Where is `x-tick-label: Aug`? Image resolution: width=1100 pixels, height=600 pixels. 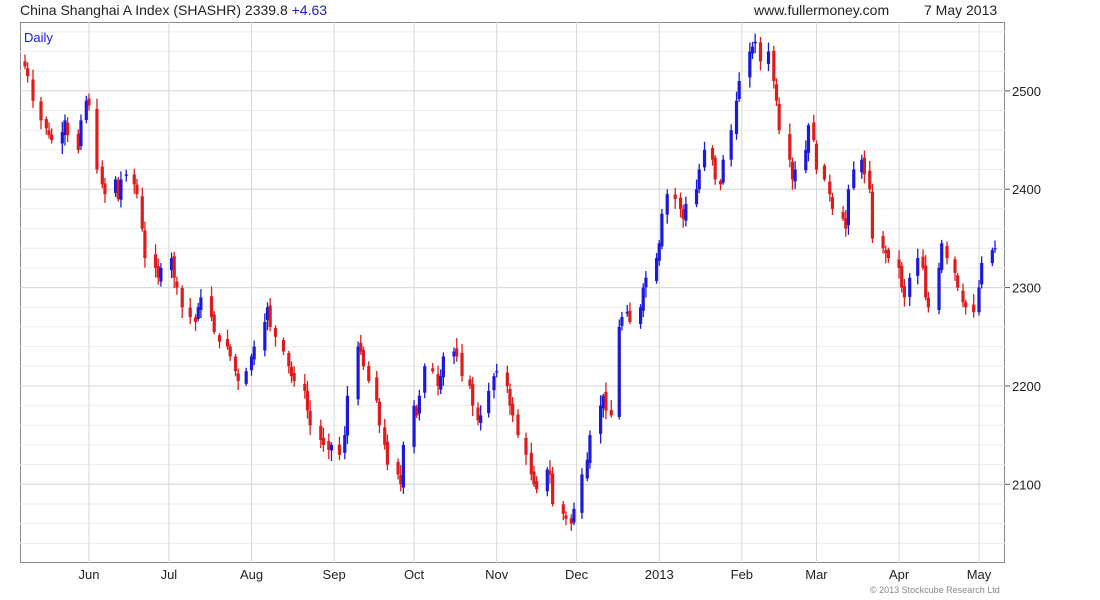 x-tick-label: Aug is located at coordinates (251, 574).